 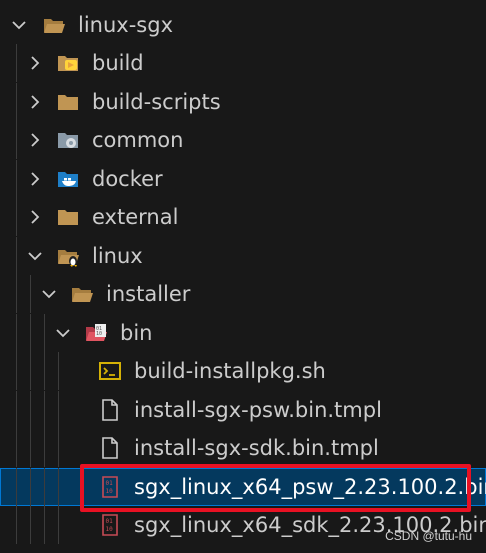 I want to click on tree-item-label: bin, so click(x=136, y=333).